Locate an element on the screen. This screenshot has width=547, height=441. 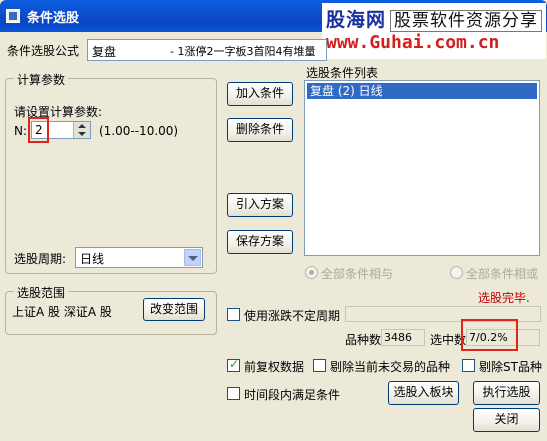
period-dropdown-icon is located at coordinates (192, 257).